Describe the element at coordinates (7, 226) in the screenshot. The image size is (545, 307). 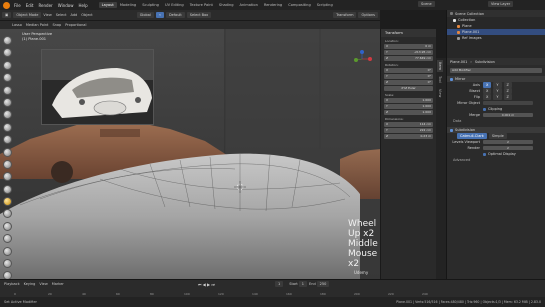
I see `smooth-tool-icon` at that location.